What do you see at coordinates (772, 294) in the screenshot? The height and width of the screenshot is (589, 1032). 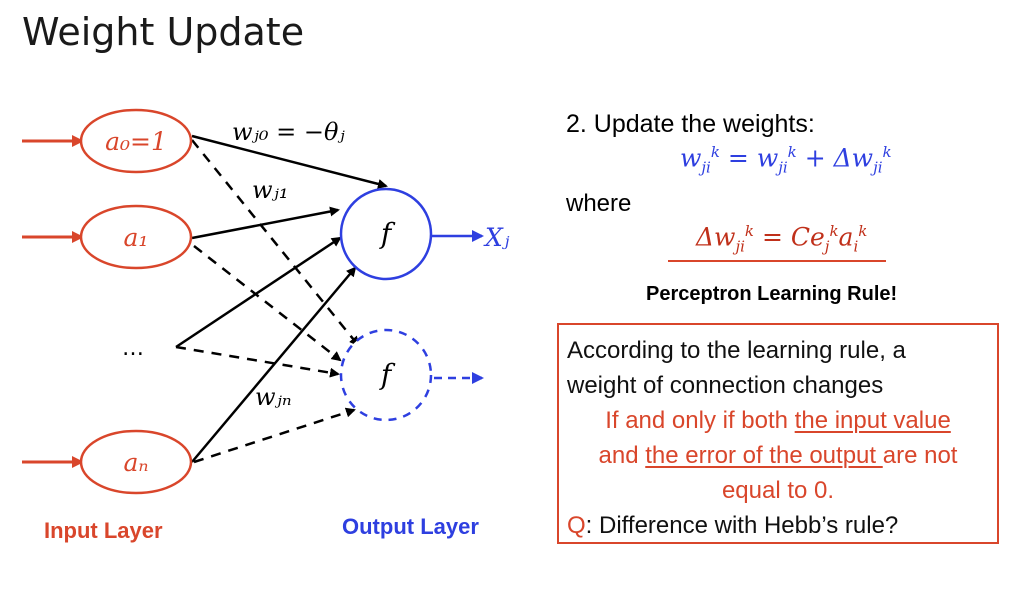 I see `rule-label: Perceptron Learning Rule!` at bounding box center [772, 294].